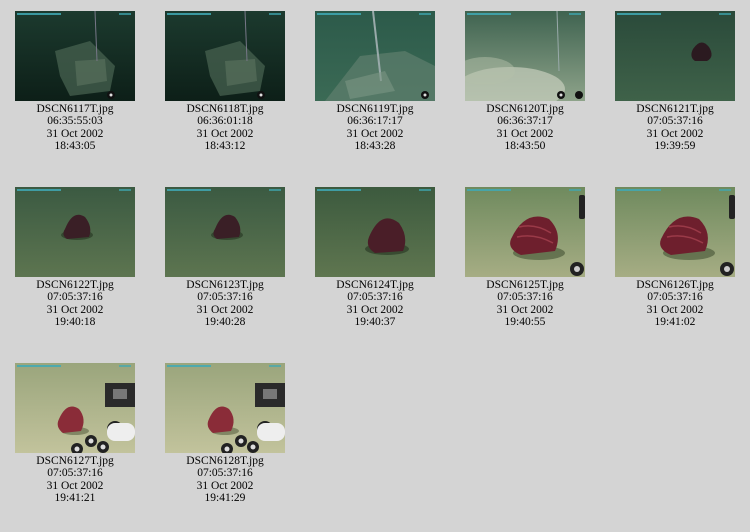 The image size is (750, 532). What do you see at coordinates (225, 109) in the screenshot?
I see `filename-label: DSCN6118T.jpg` at bounding box center [225, 109].